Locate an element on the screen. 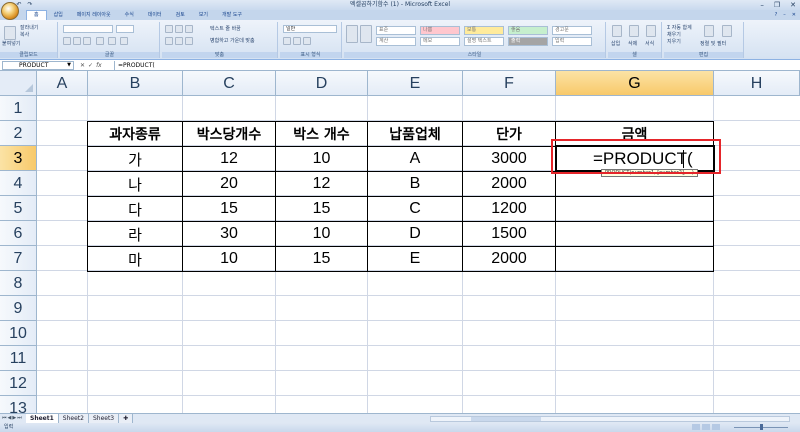  prev-sheet-icon: ◀ is located at coordinates (10, 418).